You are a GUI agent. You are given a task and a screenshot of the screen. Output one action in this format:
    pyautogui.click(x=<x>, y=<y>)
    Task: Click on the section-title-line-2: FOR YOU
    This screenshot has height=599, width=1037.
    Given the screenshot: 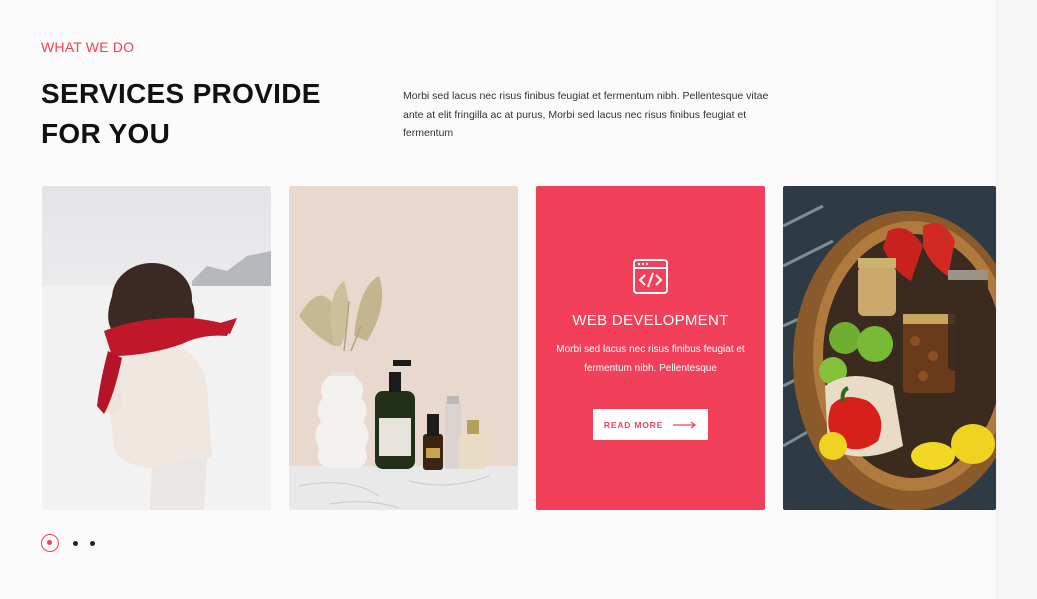 What is the action you would take?
    pyautogui.click(x=106, y=133)
    